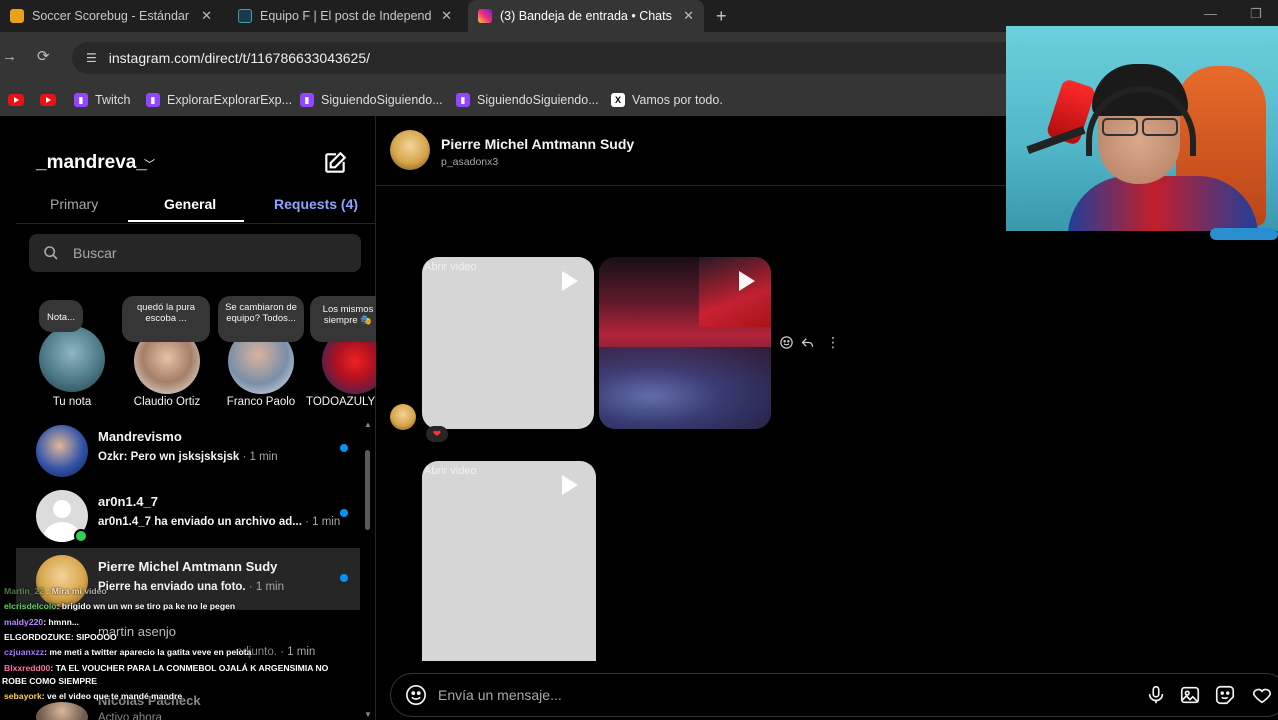 The height and width of the screenshot is (720, 1278). What do you see at coordinates (685, 343) in the screenshot?
I see `video-message-stadium` at bounding box center [685, 343].